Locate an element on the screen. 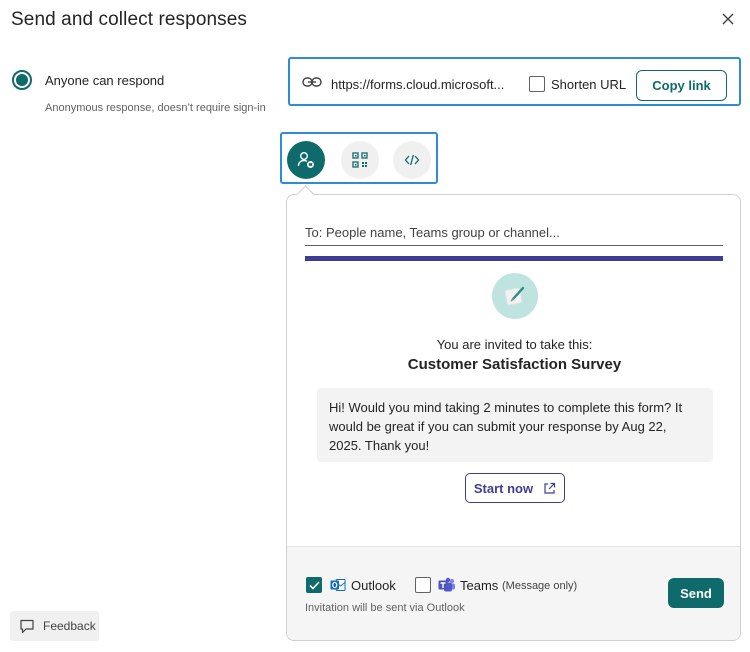 This screenshot has width=750, height=652. embed-tab is located at coordinates (412, 160).